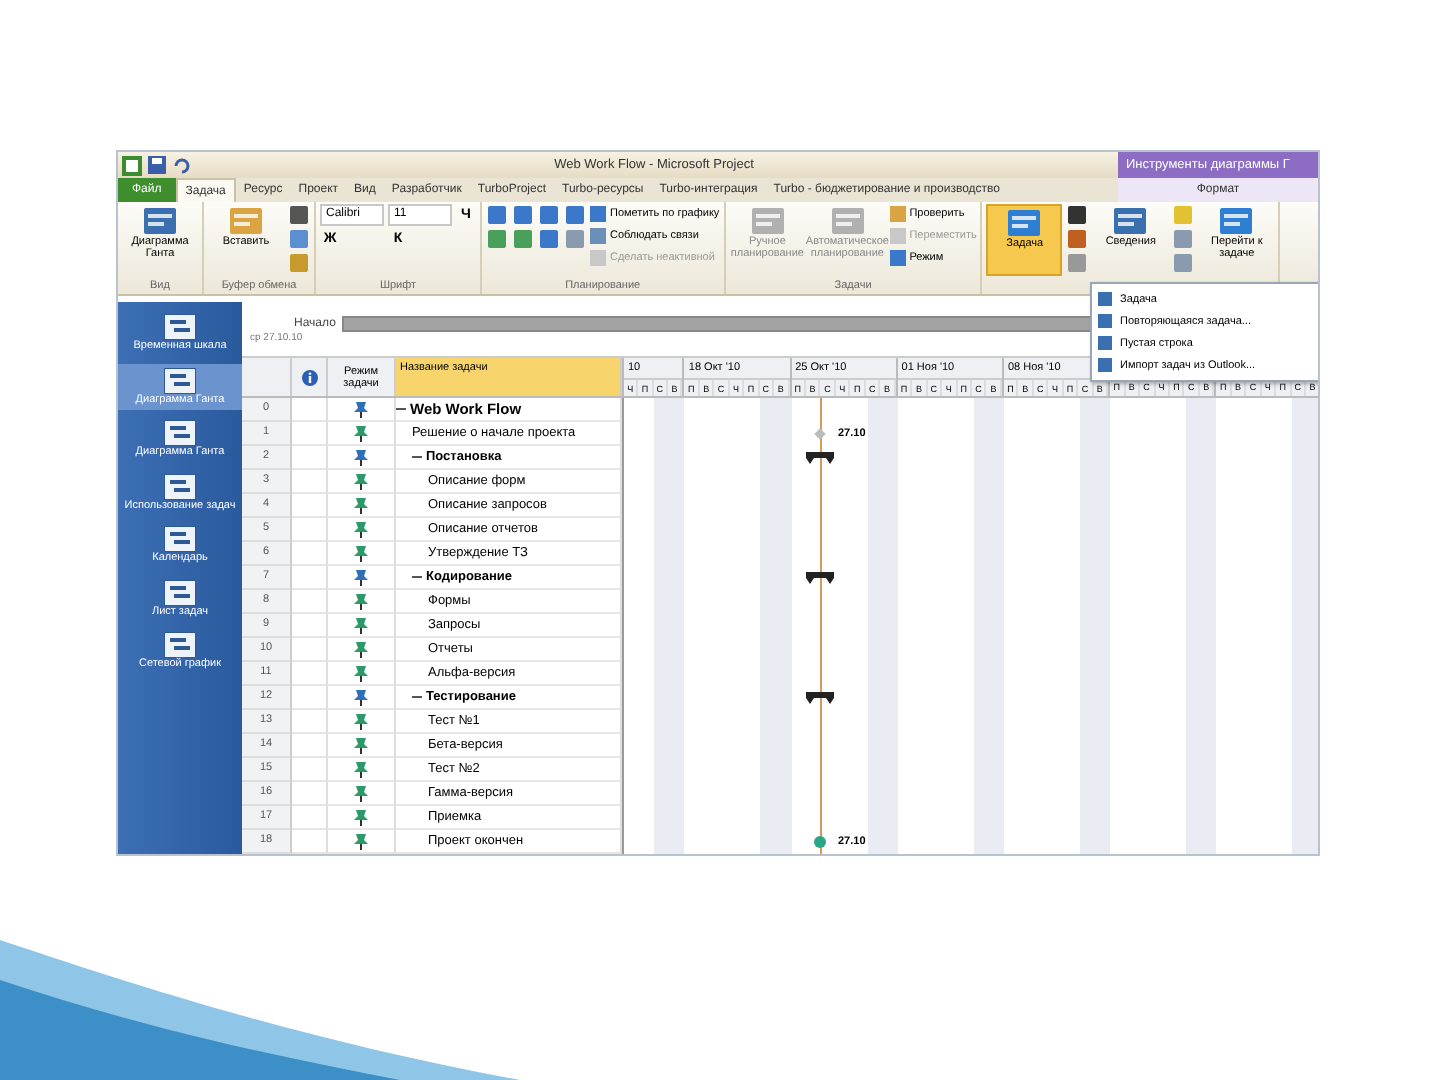 This screenshot has width=1440, height=1080. Describe the element at coordinates (132, 165) in the screenshot. I see `app-icon` at that location.